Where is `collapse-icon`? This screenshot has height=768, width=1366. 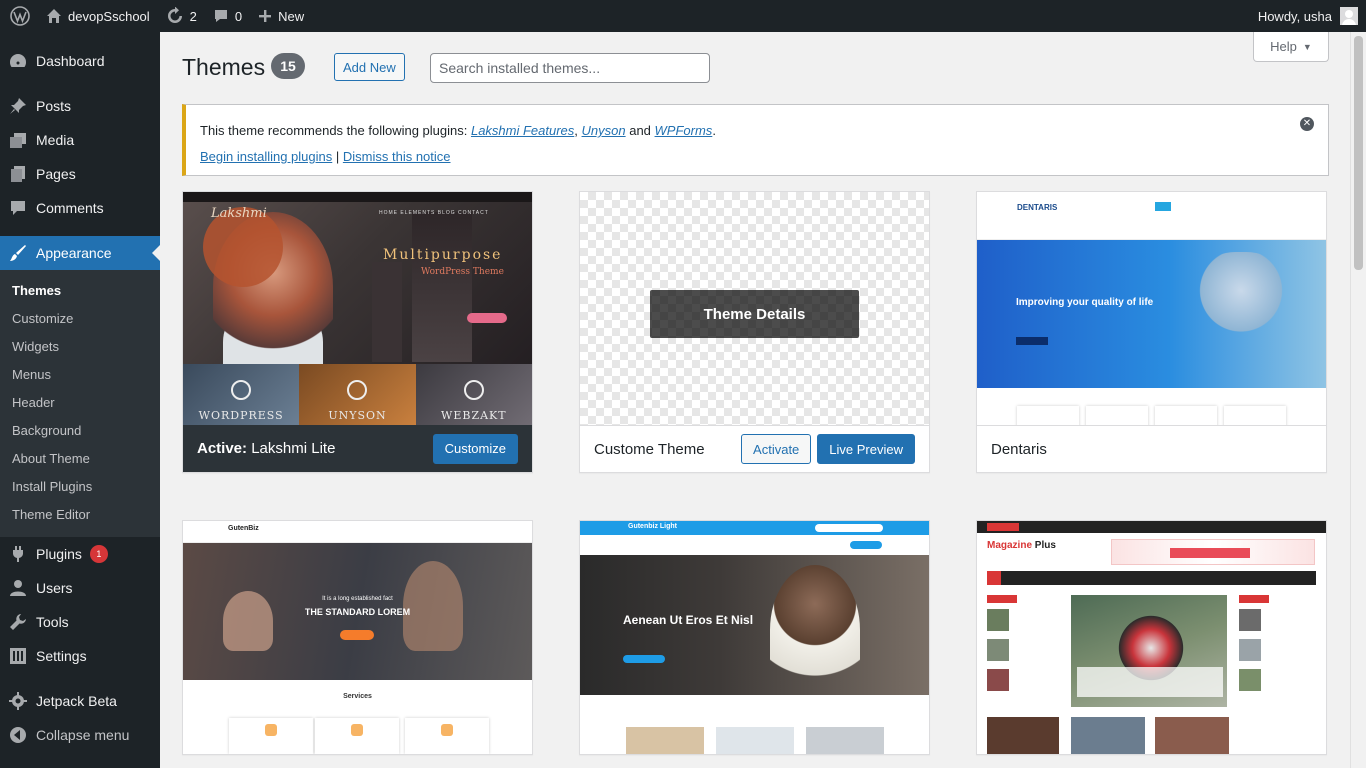
collapse-icon is located at coordinates (18, 735).